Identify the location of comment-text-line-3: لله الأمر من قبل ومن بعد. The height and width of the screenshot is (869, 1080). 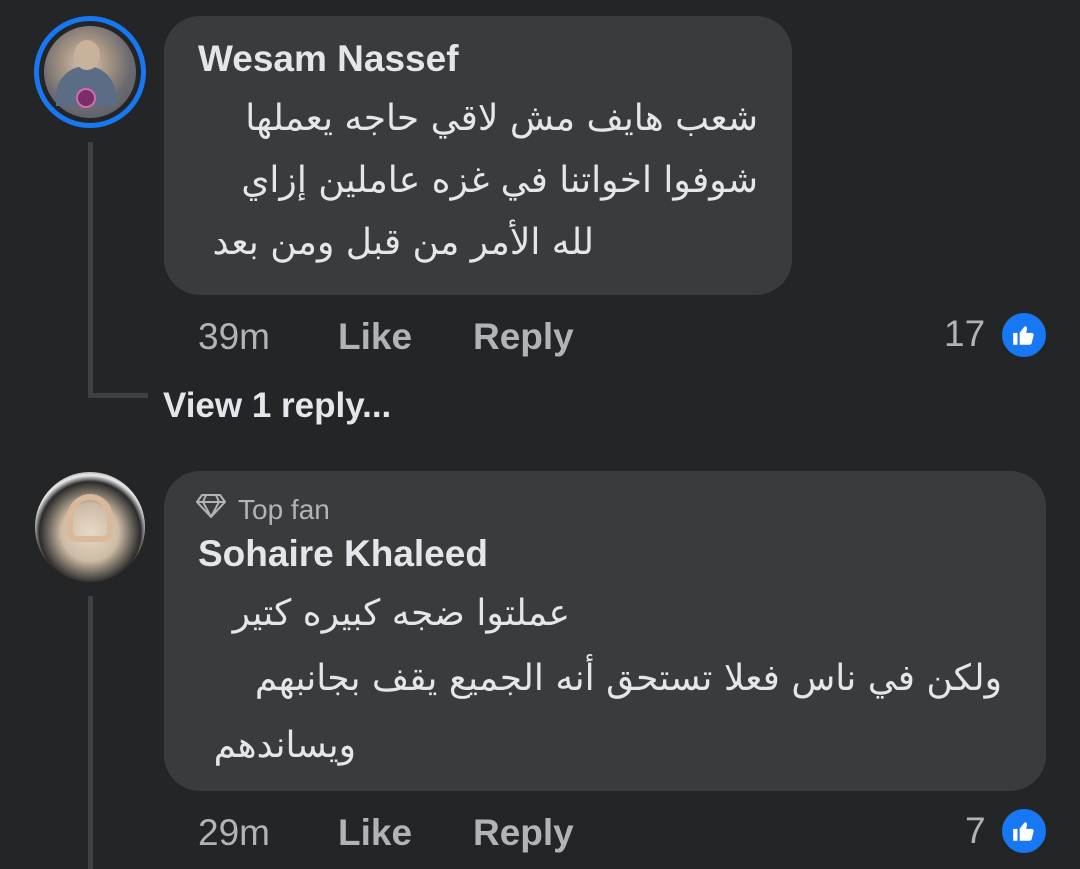
(403, 242).